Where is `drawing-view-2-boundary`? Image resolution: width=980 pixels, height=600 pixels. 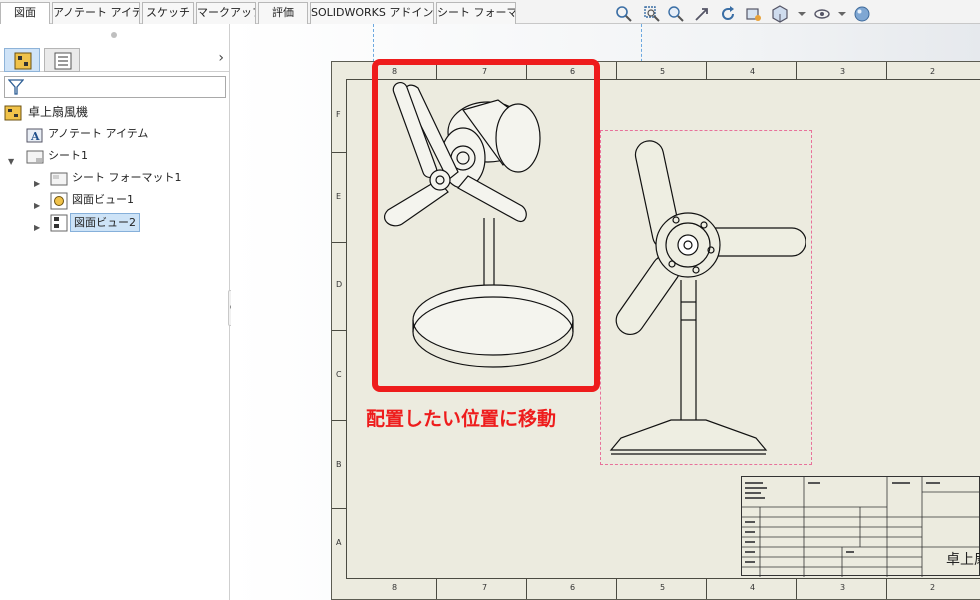 drawing-view-2-boundary is located at coordinates (706, 297).